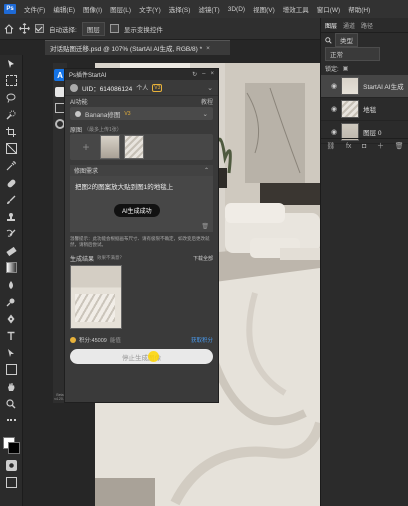 This screenshot has height=506, width=408. What do you see at coordinates (11, 420) in the screenshot?
I see `more-tools` at bounding box center [11, 420].